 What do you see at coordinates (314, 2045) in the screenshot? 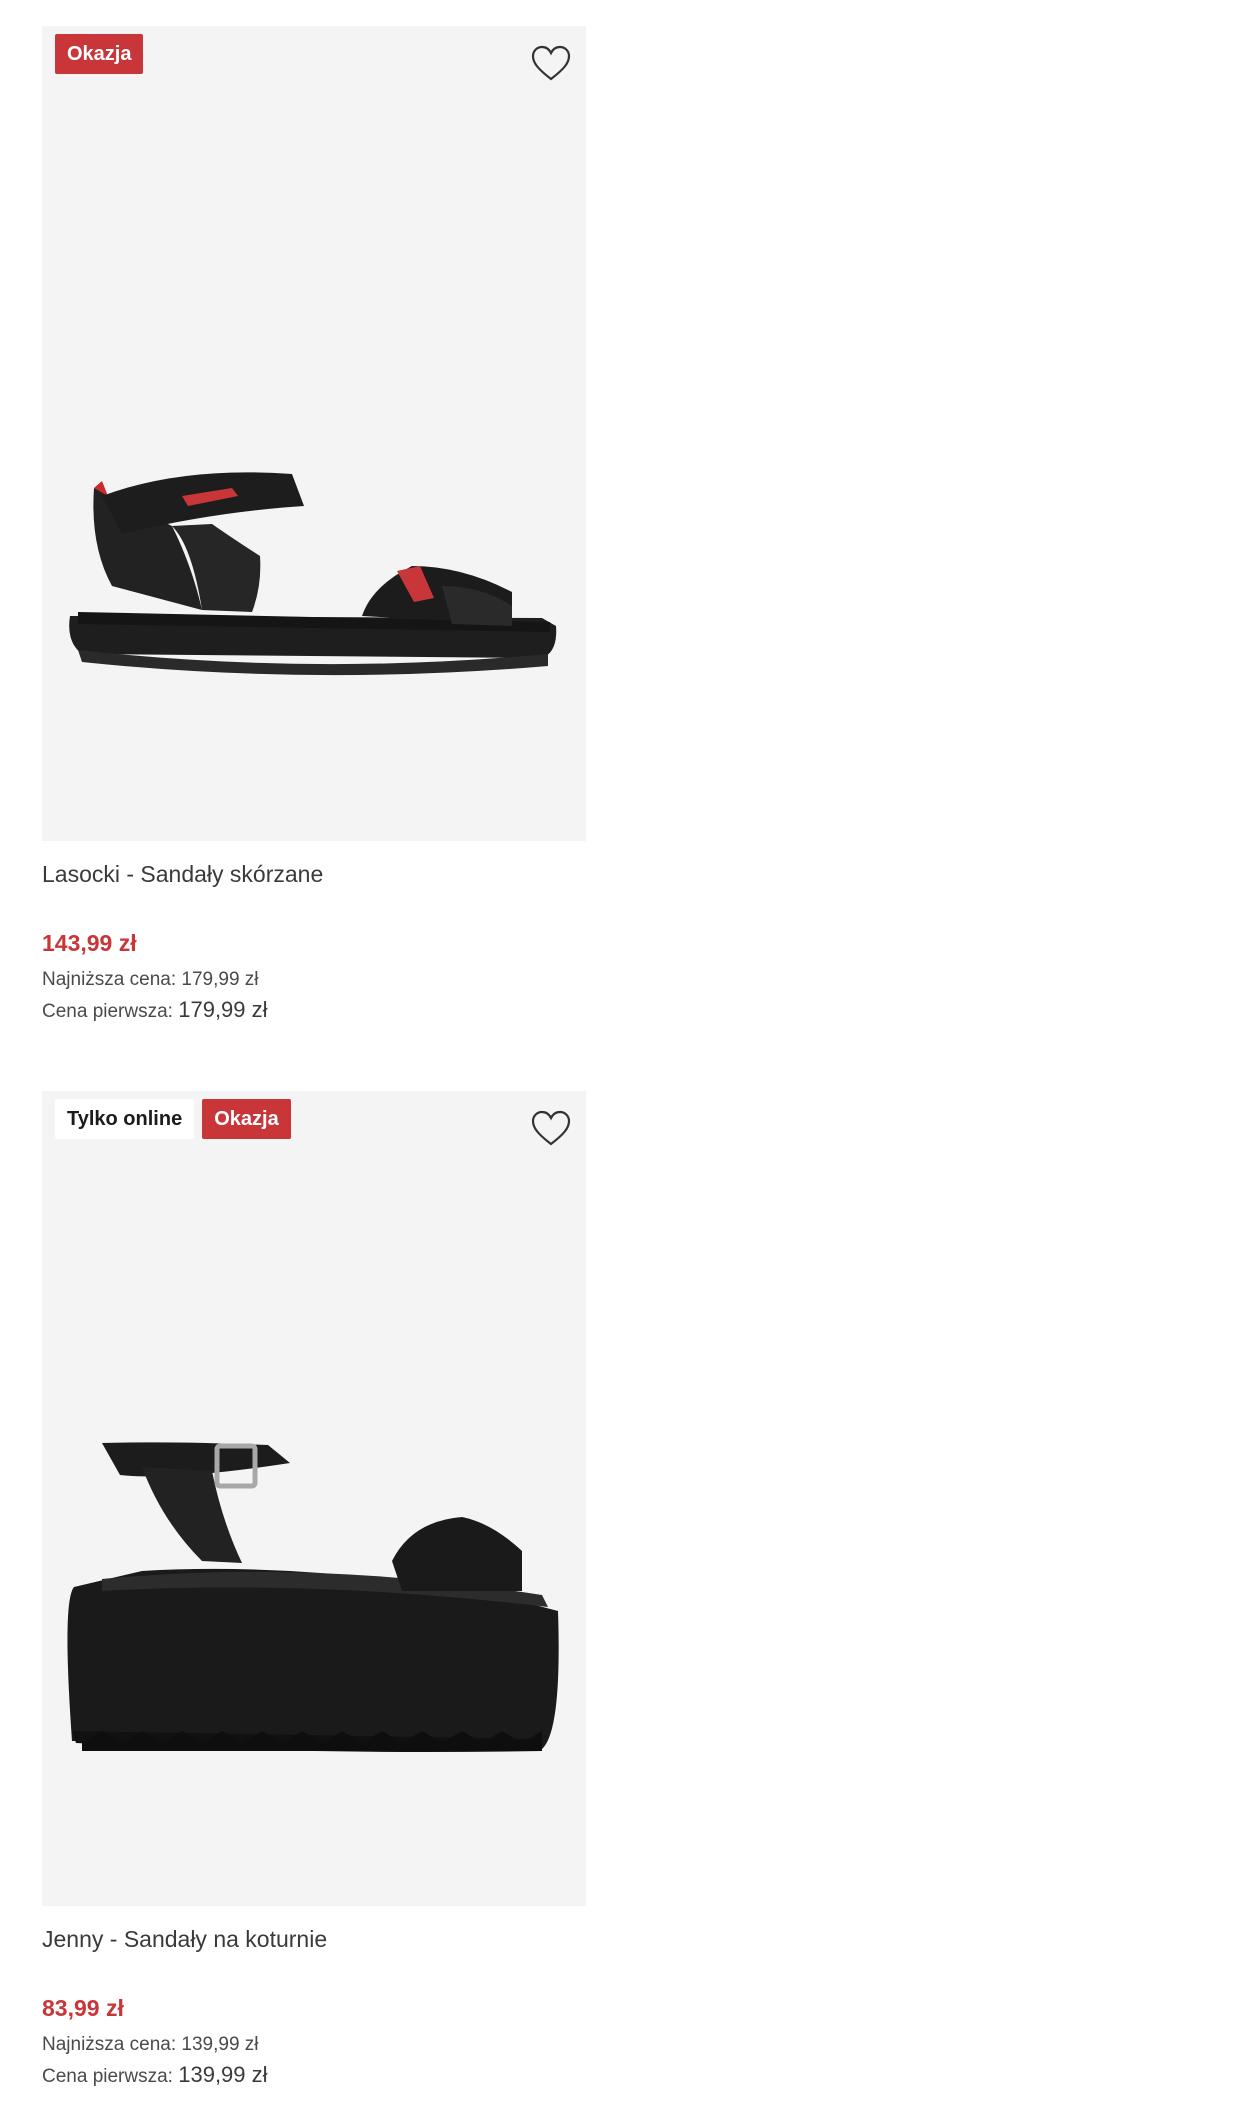
I see `lowest-price-row: Najniższa cena: 139,99 zł` at bounding box center [314, 2045].